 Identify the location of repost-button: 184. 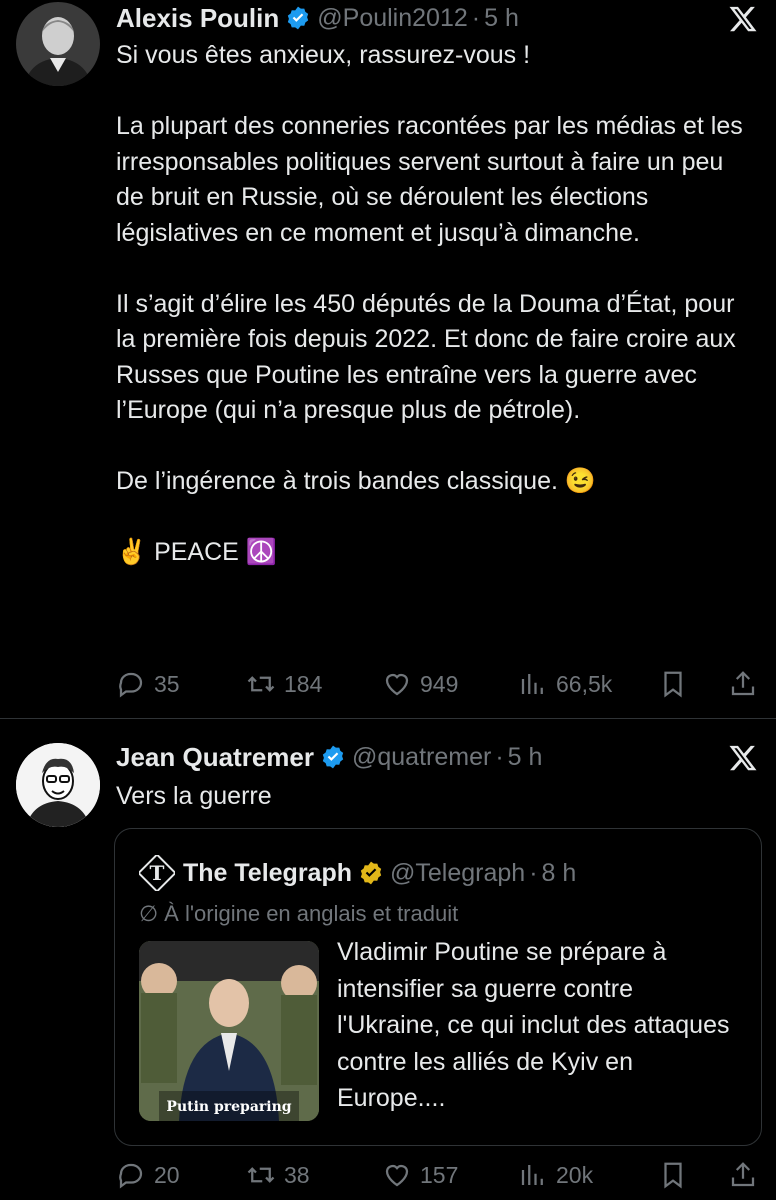
(284, 684).